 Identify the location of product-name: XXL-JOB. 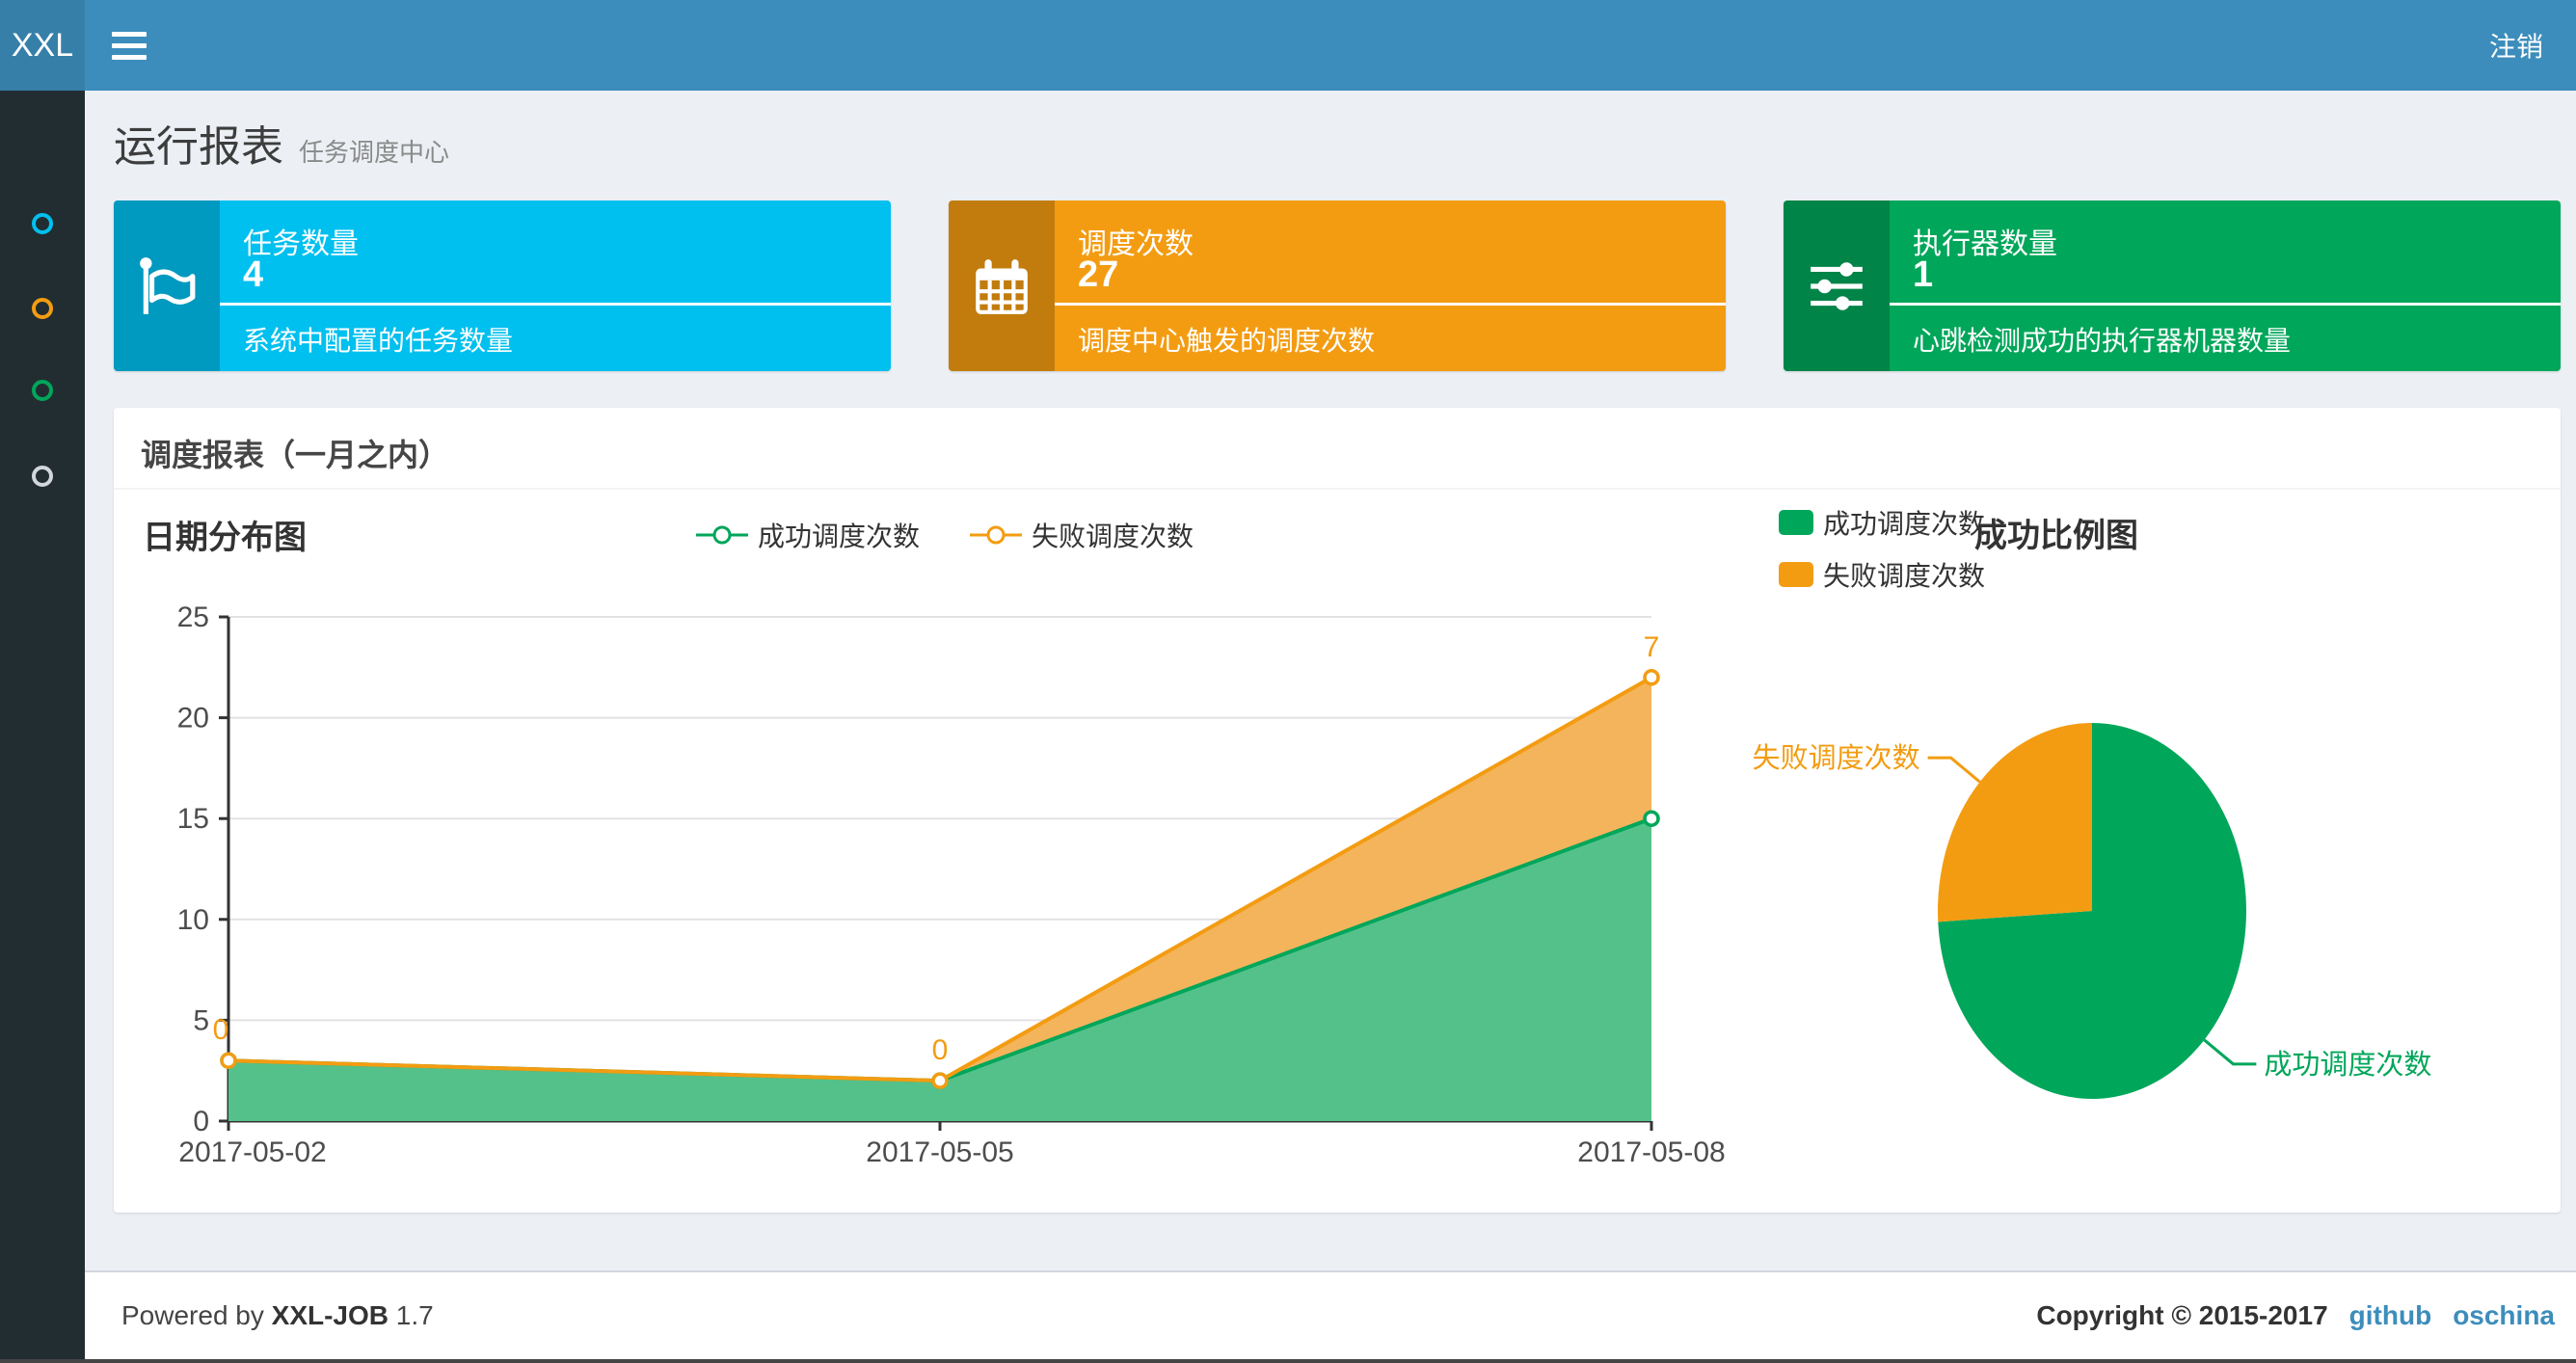
(330, 1315).